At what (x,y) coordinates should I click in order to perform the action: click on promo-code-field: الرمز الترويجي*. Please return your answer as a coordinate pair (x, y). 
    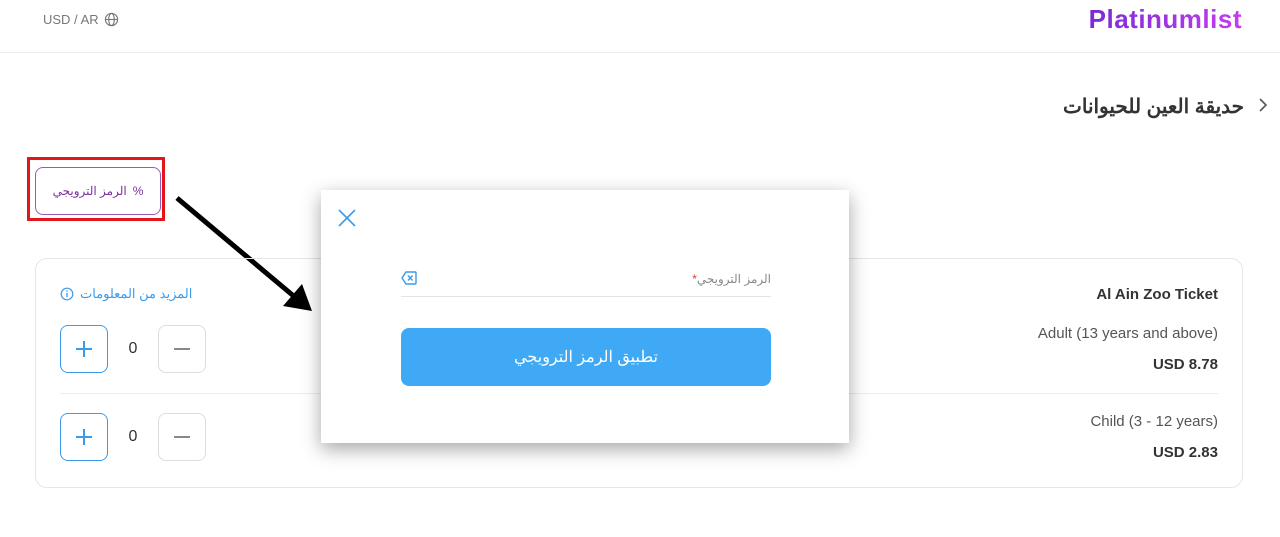
    Looking at the image, I should click on (588, 282).